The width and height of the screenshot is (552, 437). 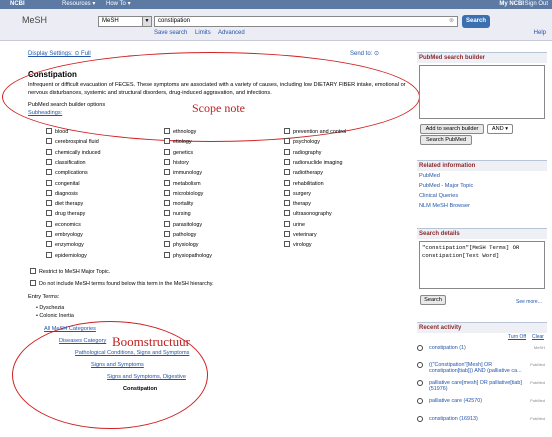 What do you see at coordinates (17, 4) in the screenshot?
I see `ncbi-logo: NCBI` at bounding box center [17, 4].